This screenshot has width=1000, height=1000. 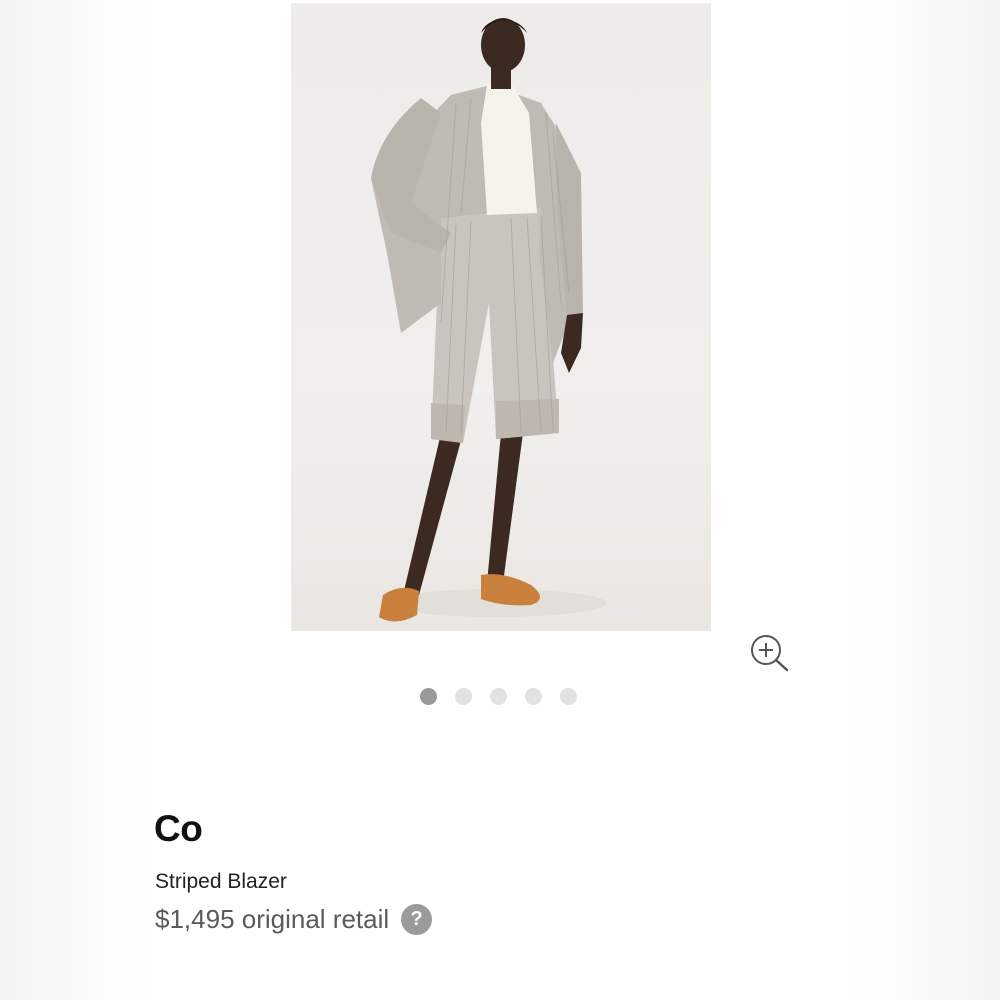 I want to click on zoom-in-icon, so click(x=770, y=653).